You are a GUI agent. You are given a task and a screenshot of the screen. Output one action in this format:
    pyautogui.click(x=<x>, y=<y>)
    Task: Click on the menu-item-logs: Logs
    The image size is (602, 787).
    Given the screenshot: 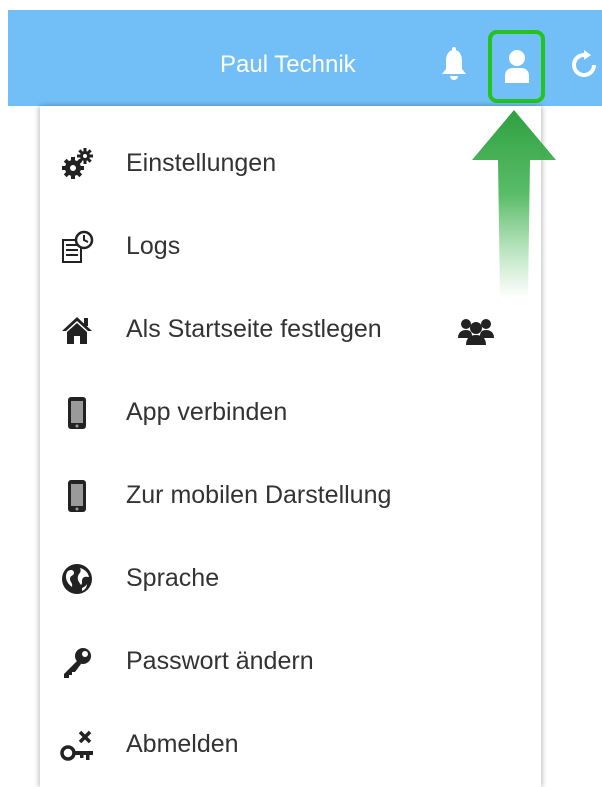 What is the action you would take?
    pyautogui.click(x=290, y=244)
    